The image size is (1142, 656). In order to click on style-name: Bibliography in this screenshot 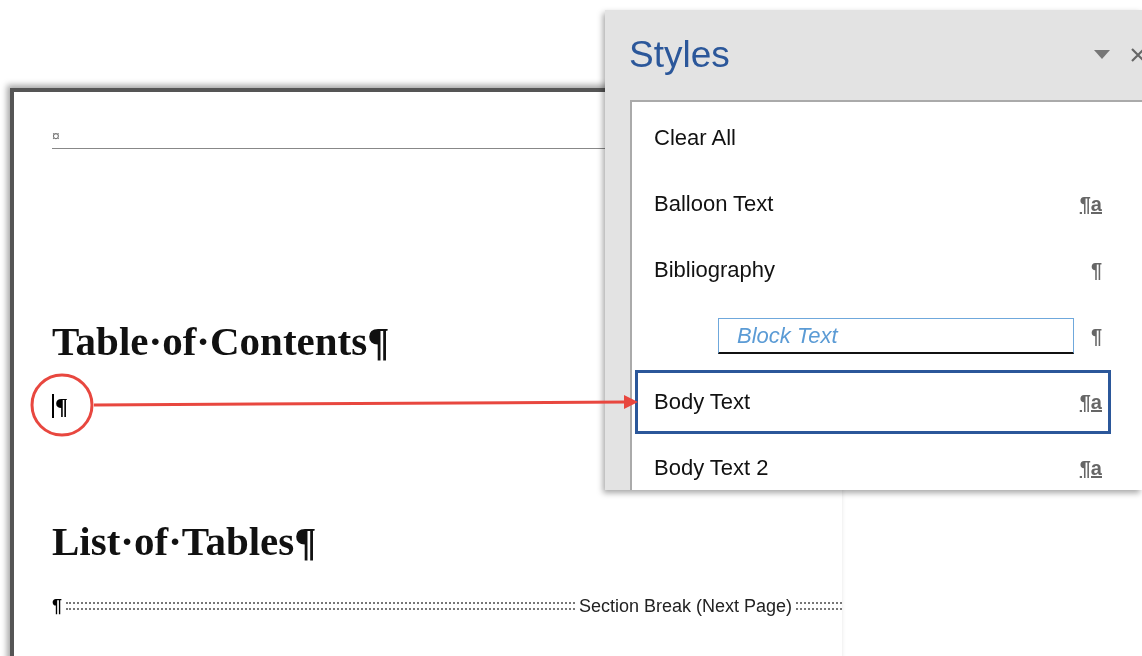, I will do `click(715, 270)`.